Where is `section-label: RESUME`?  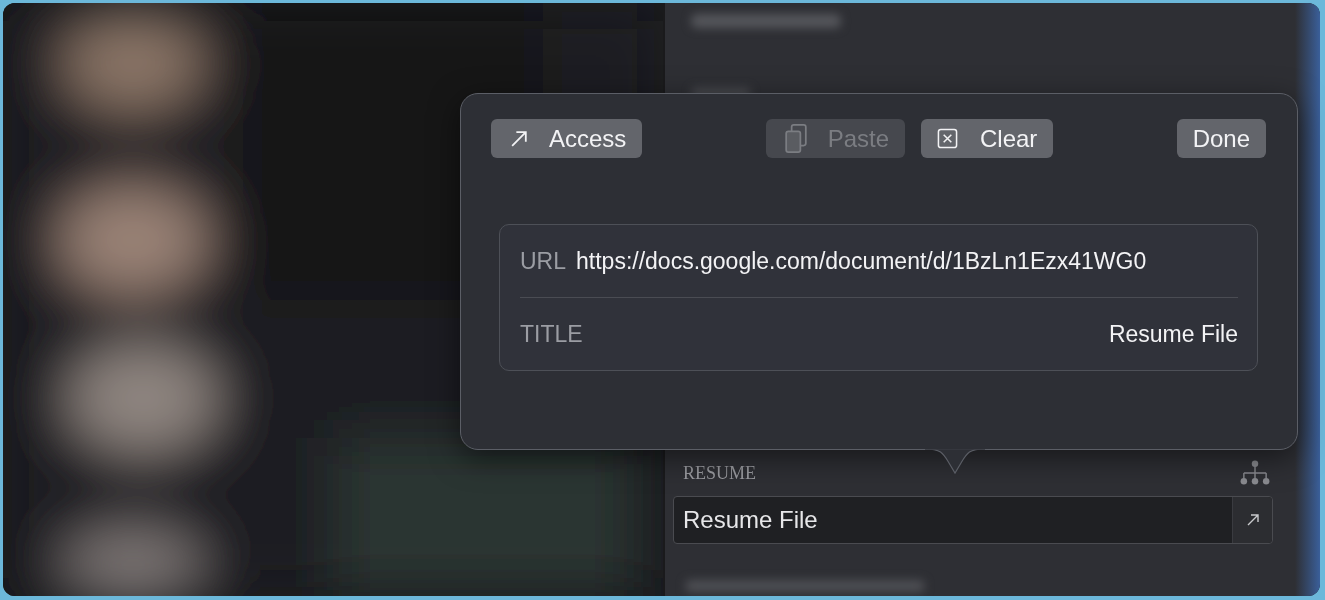
section-label: RESUME is located at coordinates (719, 473).